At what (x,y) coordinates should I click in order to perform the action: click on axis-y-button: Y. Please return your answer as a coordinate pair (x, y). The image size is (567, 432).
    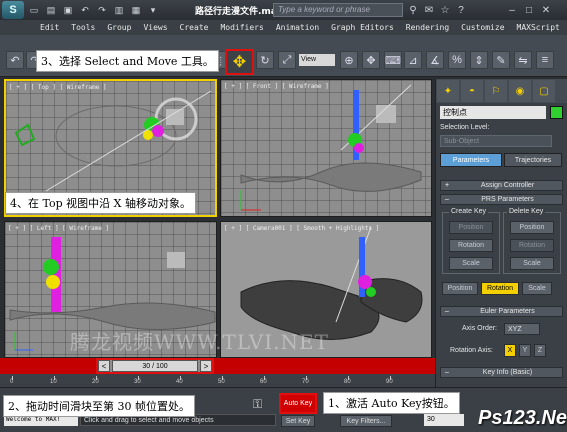
    Looking at the image, I should click on (525, 350).